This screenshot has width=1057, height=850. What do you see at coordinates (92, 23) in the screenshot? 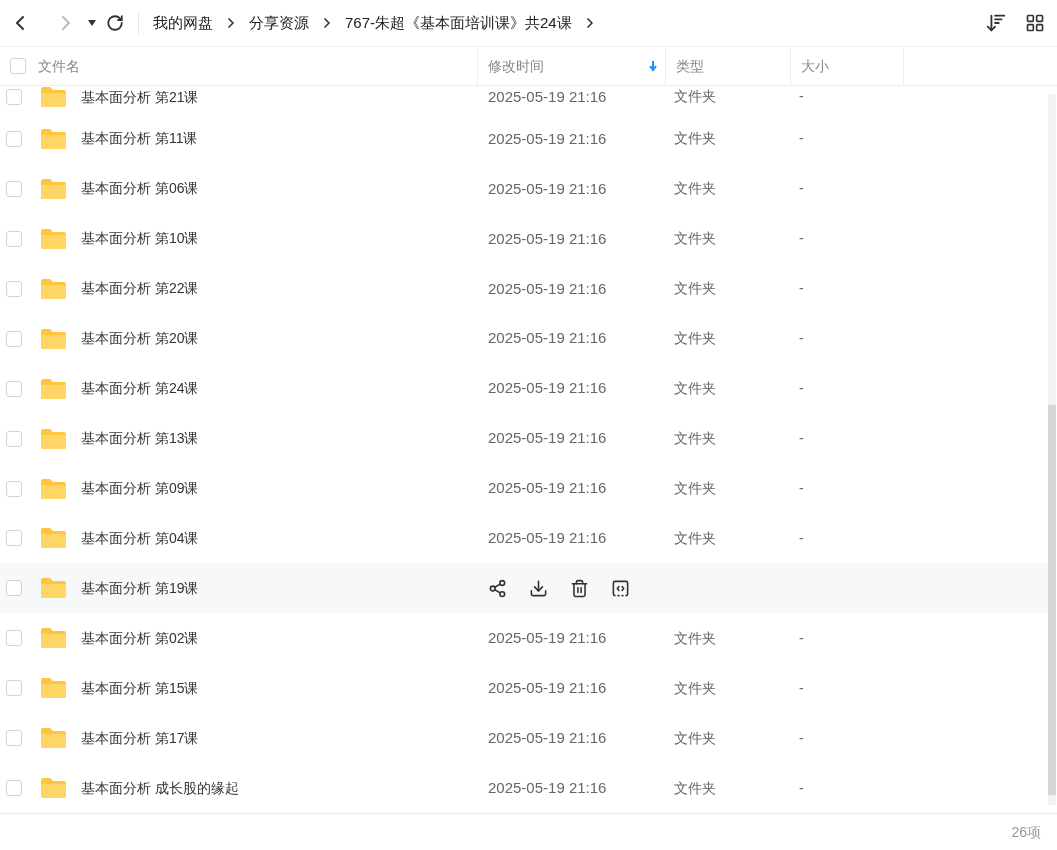
I see `dropdown-icon` at bounding box center [92, 23].